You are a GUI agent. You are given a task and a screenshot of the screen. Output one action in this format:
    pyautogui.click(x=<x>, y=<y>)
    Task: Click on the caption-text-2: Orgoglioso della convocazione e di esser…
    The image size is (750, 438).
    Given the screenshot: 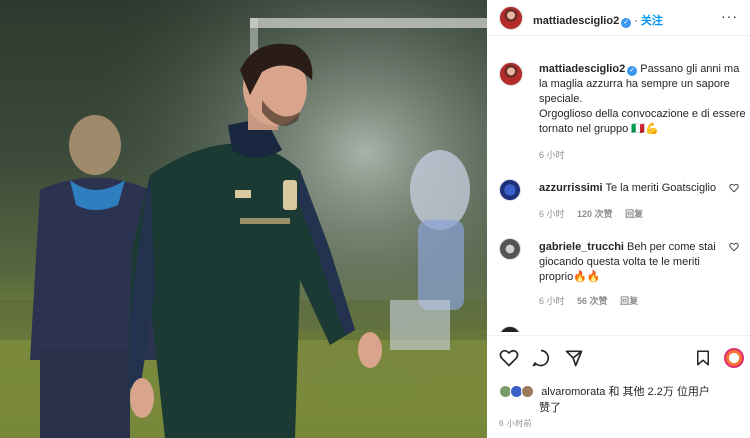 What is the action you would take?
    pyautogui.click(x=642, y=121)
    